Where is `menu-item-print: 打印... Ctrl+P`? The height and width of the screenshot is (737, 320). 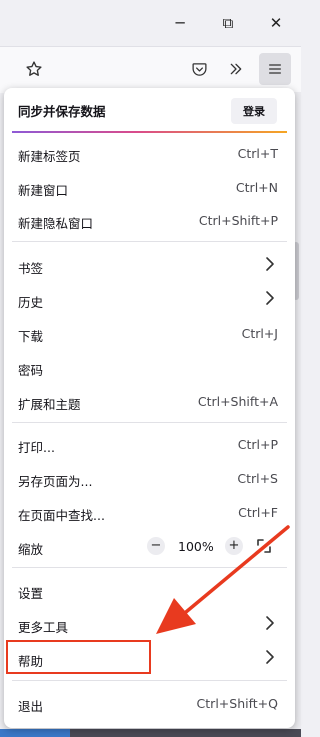 menu-item-print: 打印... Ctrl+P is located at coordinates (149, 445).